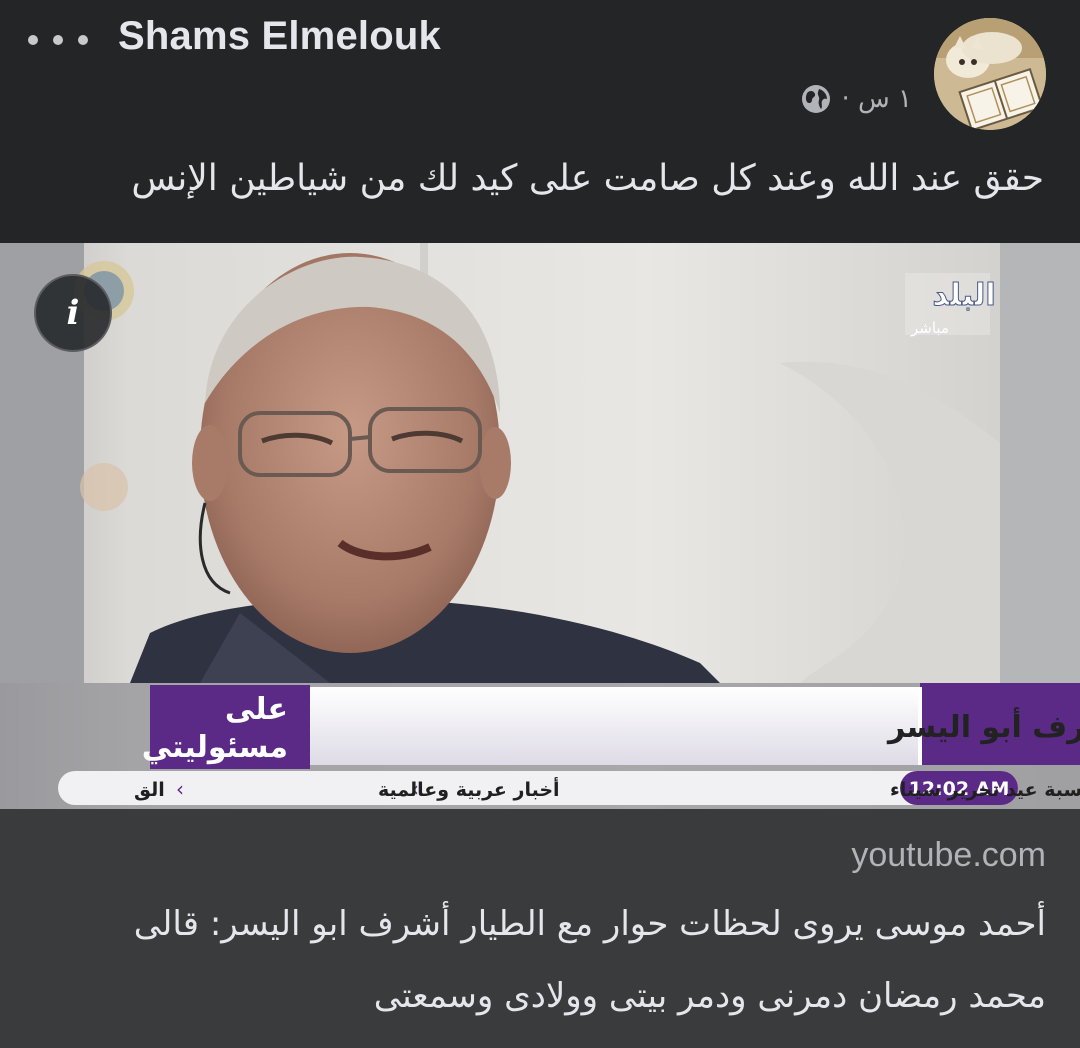 The image size is (1080, 1048). I want to click on channel-logo: البلد, so click(963, 295).